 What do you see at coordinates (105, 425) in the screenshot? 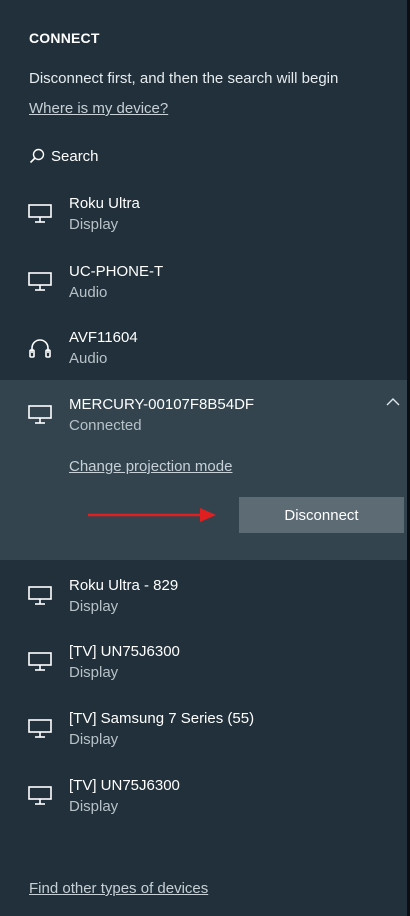
I see `device-status: Connected` at bounding box center [105, 425].